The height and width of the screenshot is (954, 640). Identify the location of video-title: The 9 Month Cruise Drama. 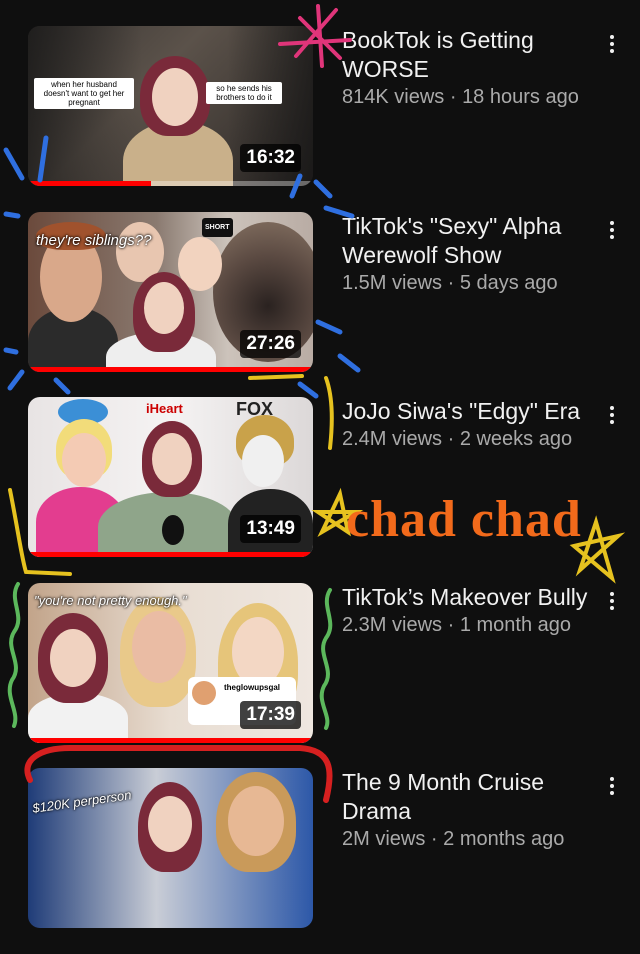
(466, 797).